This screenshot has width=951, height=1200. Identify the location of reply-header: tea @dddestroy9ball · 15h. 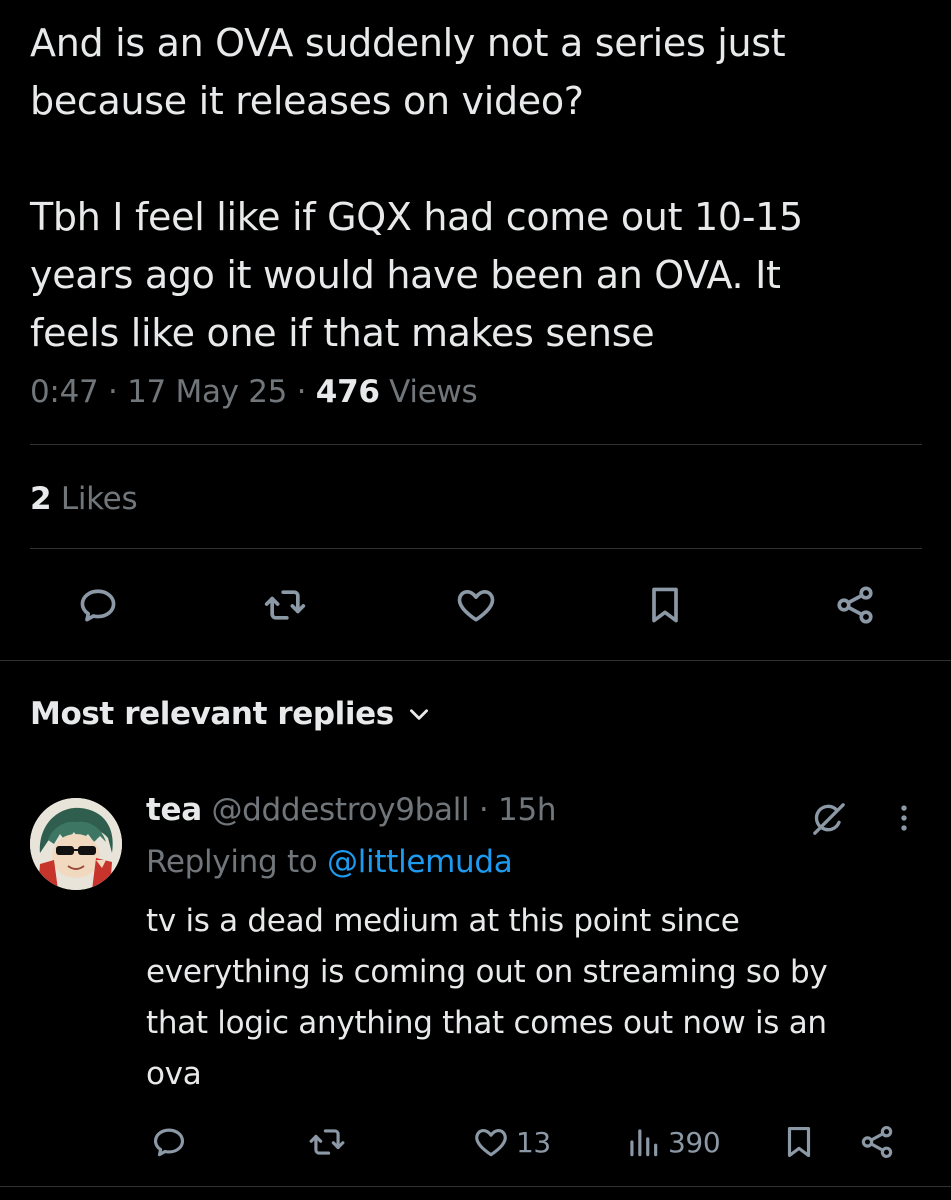
(351, 810).